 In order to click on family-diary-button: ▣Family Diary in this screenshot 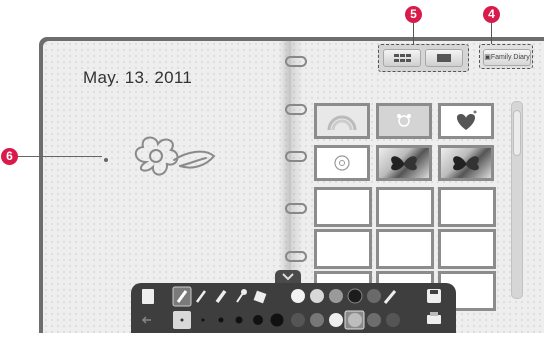, I will do `click(507, 57)`.